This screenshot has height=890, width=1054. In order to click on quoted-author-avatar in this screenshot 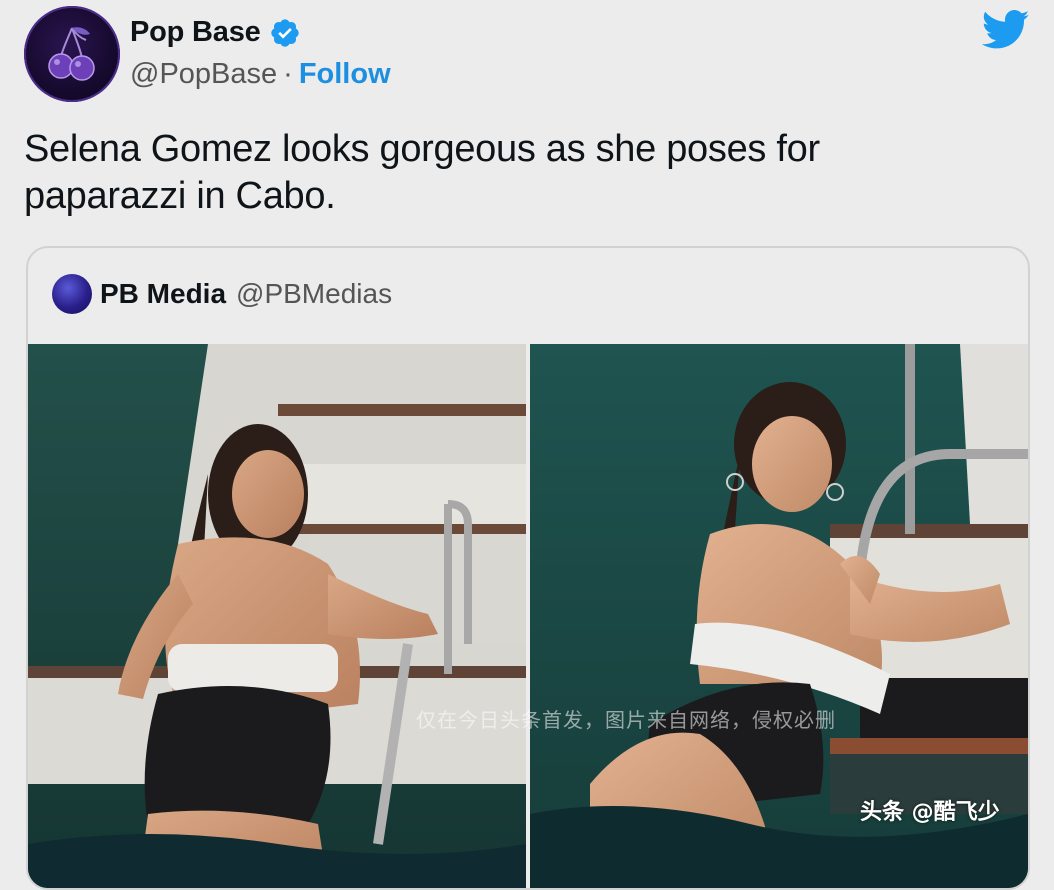, I will do `click(72, 294)`.